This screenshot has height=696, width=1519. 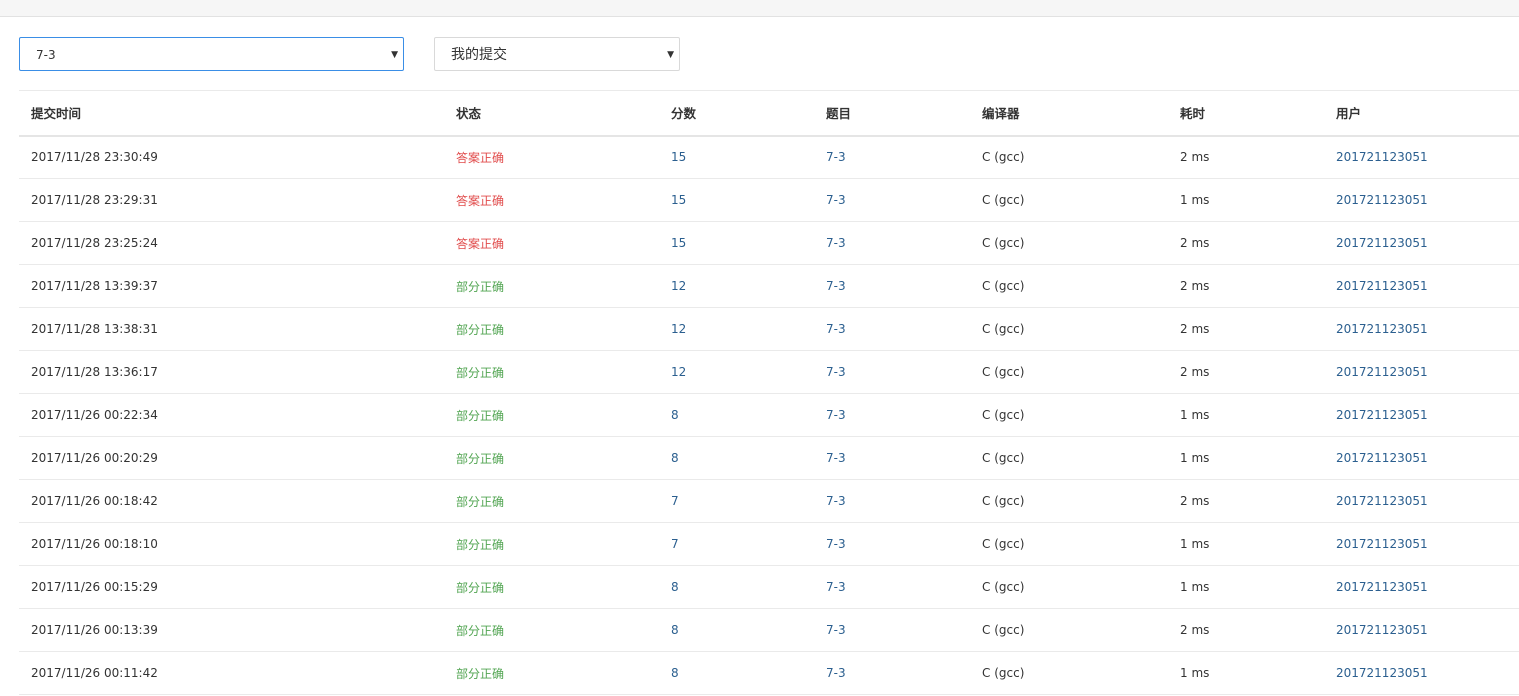 I want to click on header-user: 用户, so click(x=1421, y=113).